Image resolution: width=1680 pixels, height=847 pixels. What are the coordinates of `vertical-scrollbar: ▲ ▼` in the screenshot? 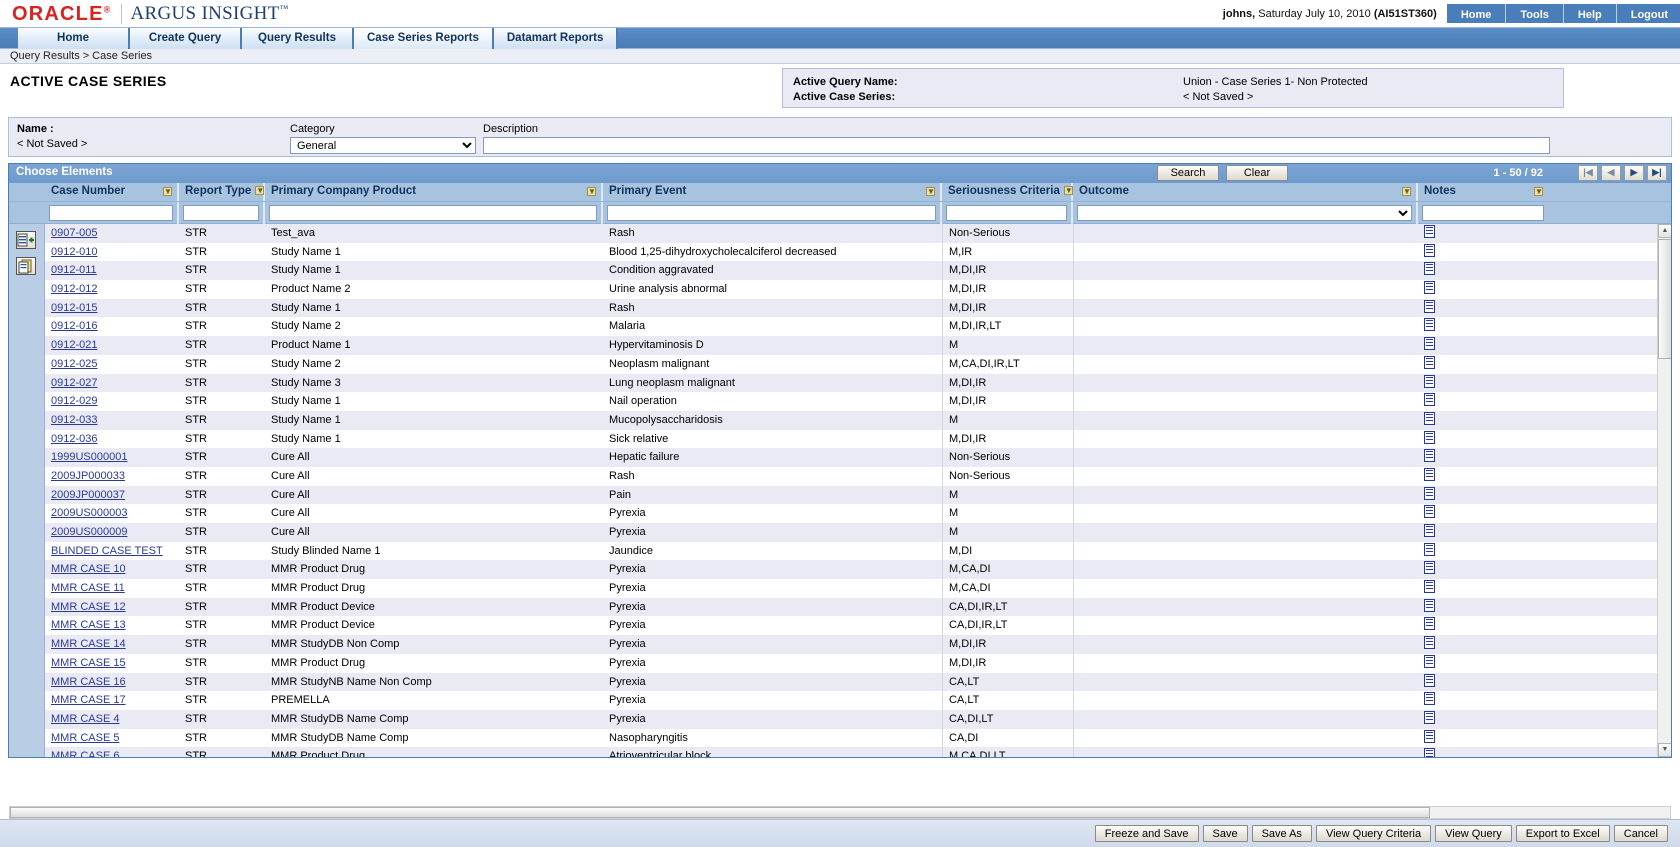 It's located at (1664, 490).